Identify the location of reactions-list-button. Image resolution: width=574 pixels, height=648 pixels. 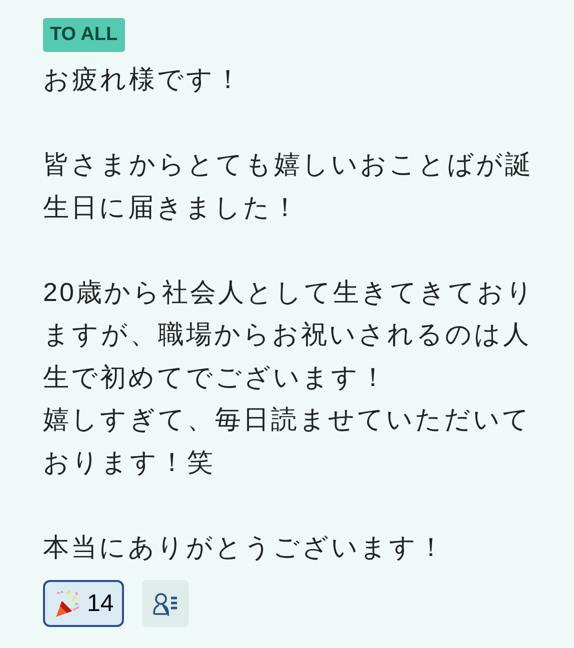
(165, 603).